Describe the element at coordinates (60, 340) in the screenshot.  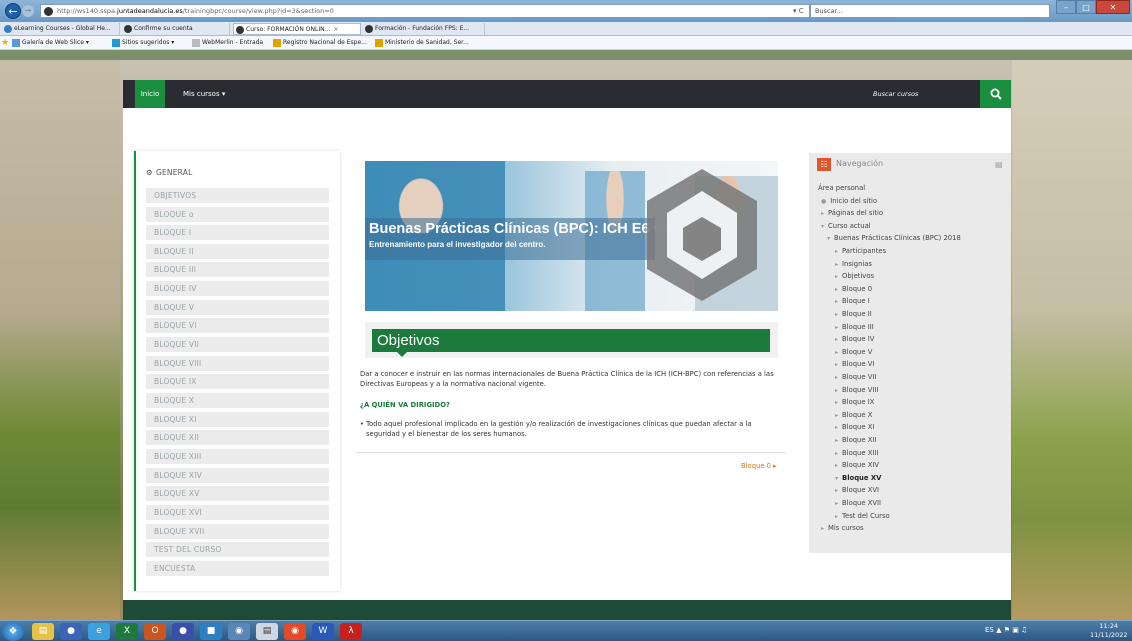
I see `wallpaper-left` at that location.